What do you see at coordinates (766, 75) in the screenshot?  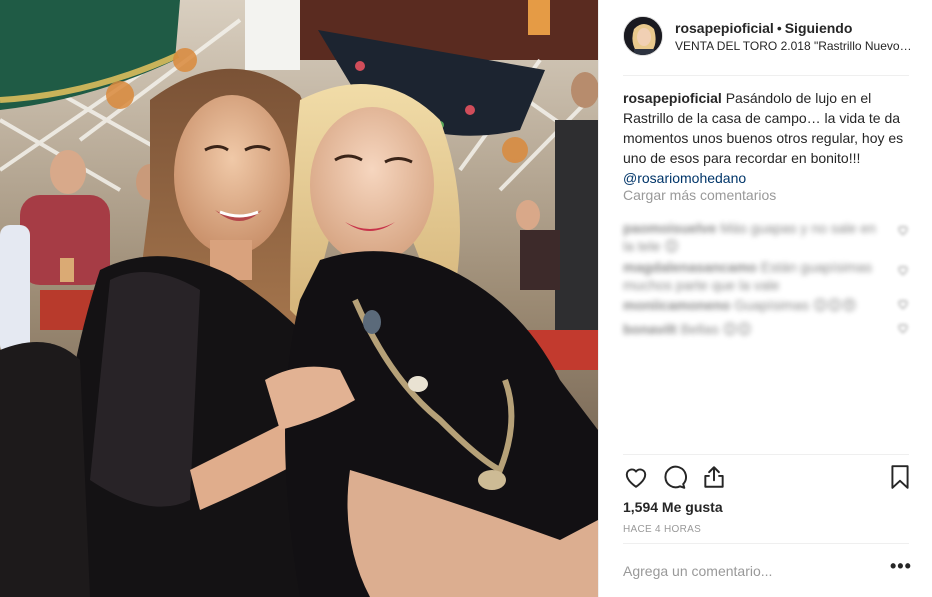 I see `header-divider` at bounding box center [766, 75].